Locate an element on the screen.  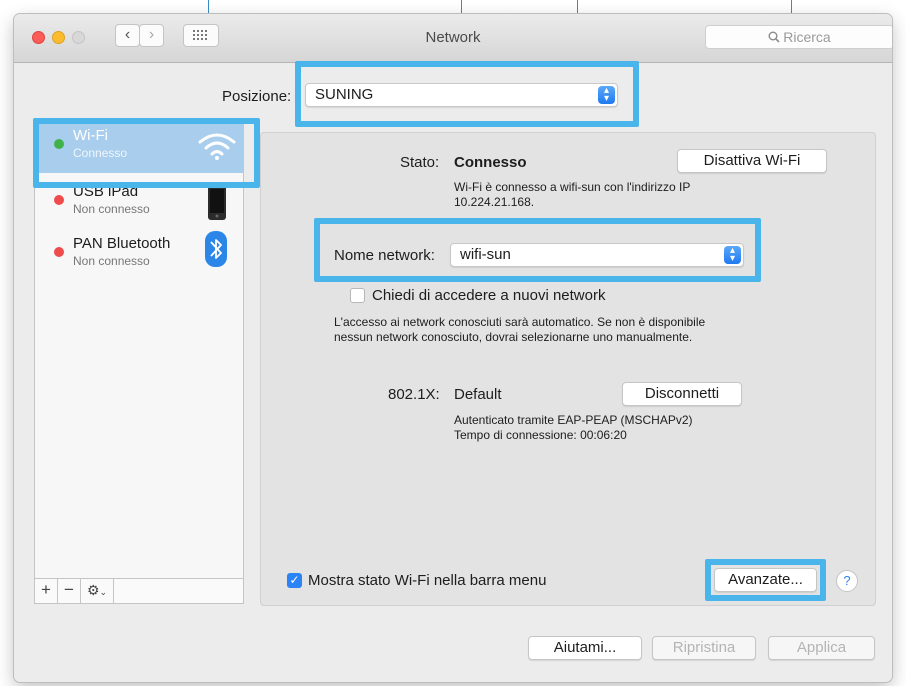
service-item-pan-bluetooth: PAN Bluetooth Non connesso is located at coordinates (139, 253).